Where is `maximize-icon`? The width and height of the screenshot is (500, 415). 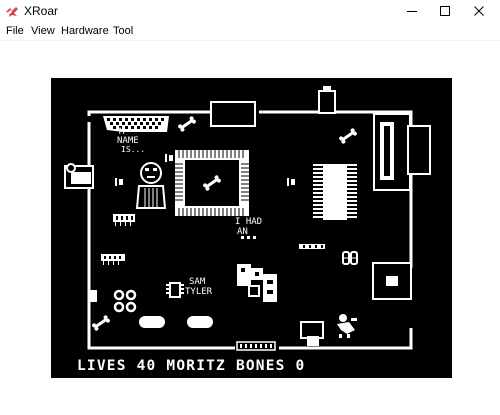
maximize-icon is located at coordinates (445, 11).